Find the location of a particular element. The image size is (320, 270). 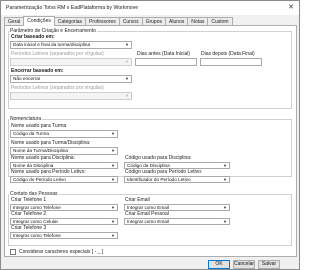

days-after-label: Dias depois (Data Final) is located at coordinates (228, 54).